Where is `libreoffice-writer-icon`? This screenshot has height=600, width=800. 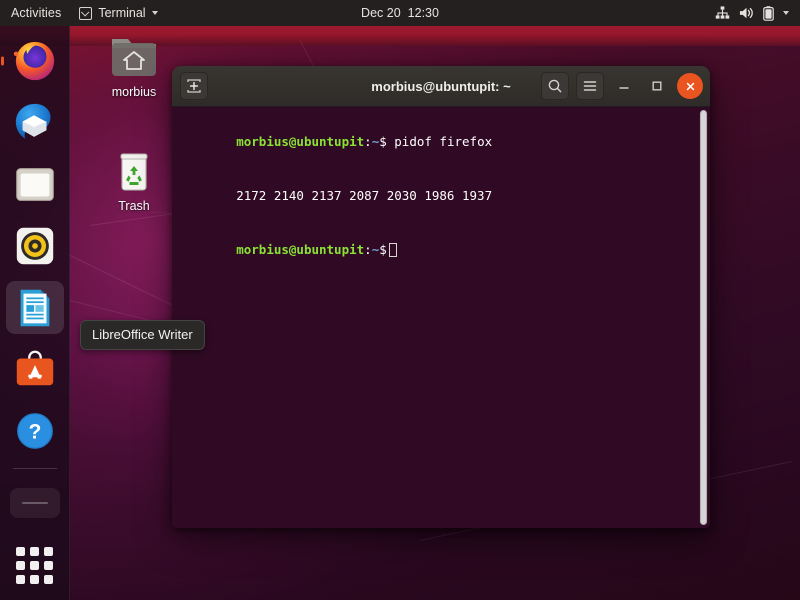 libreoffice-writer-icon is located at coordinates (34, 307).